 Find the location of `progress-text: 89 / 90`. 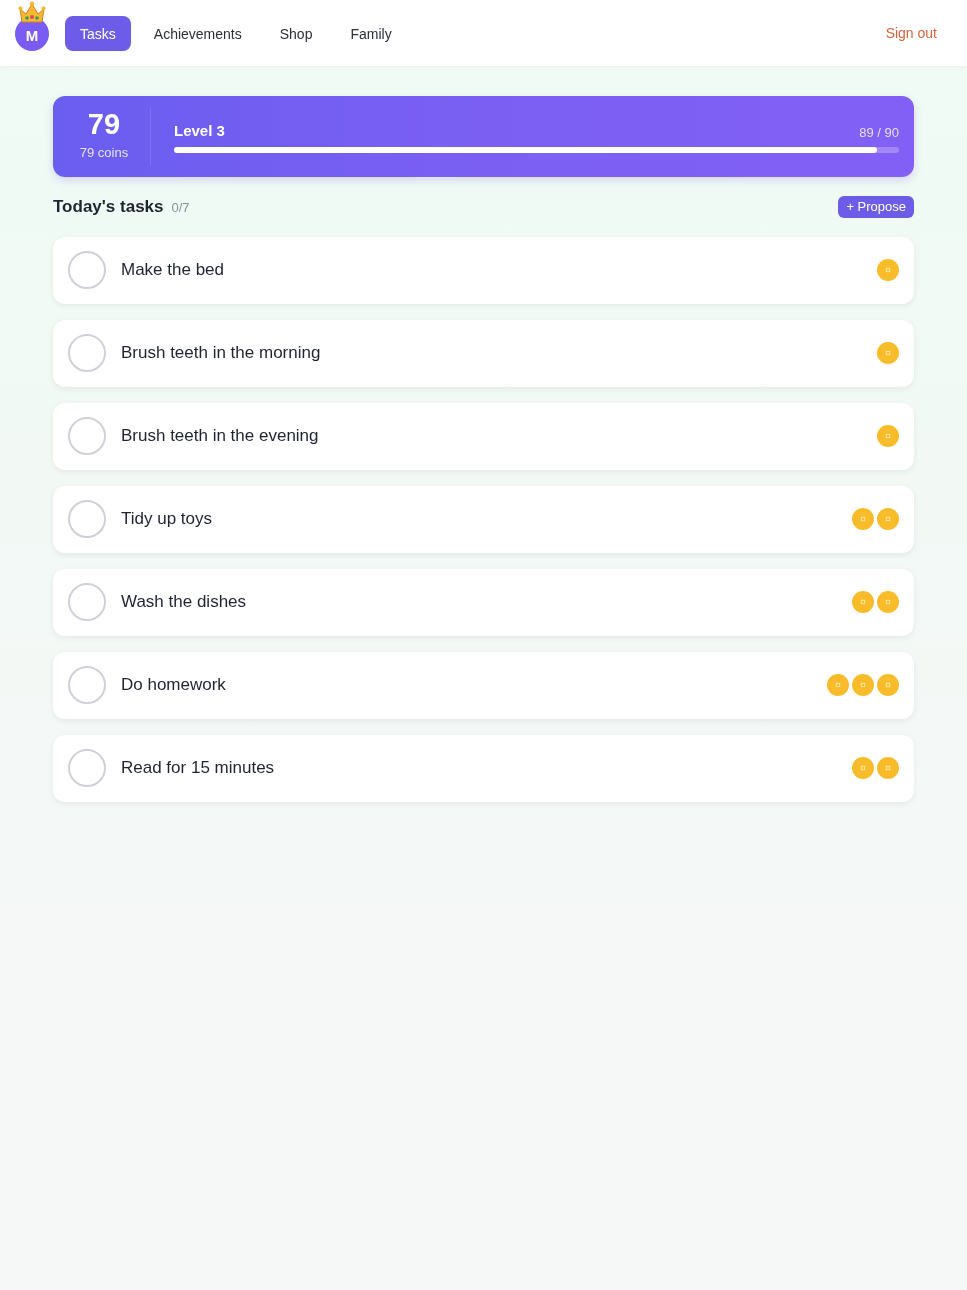

progress-text: 89 / 90 is located at coordinates (879, 132).